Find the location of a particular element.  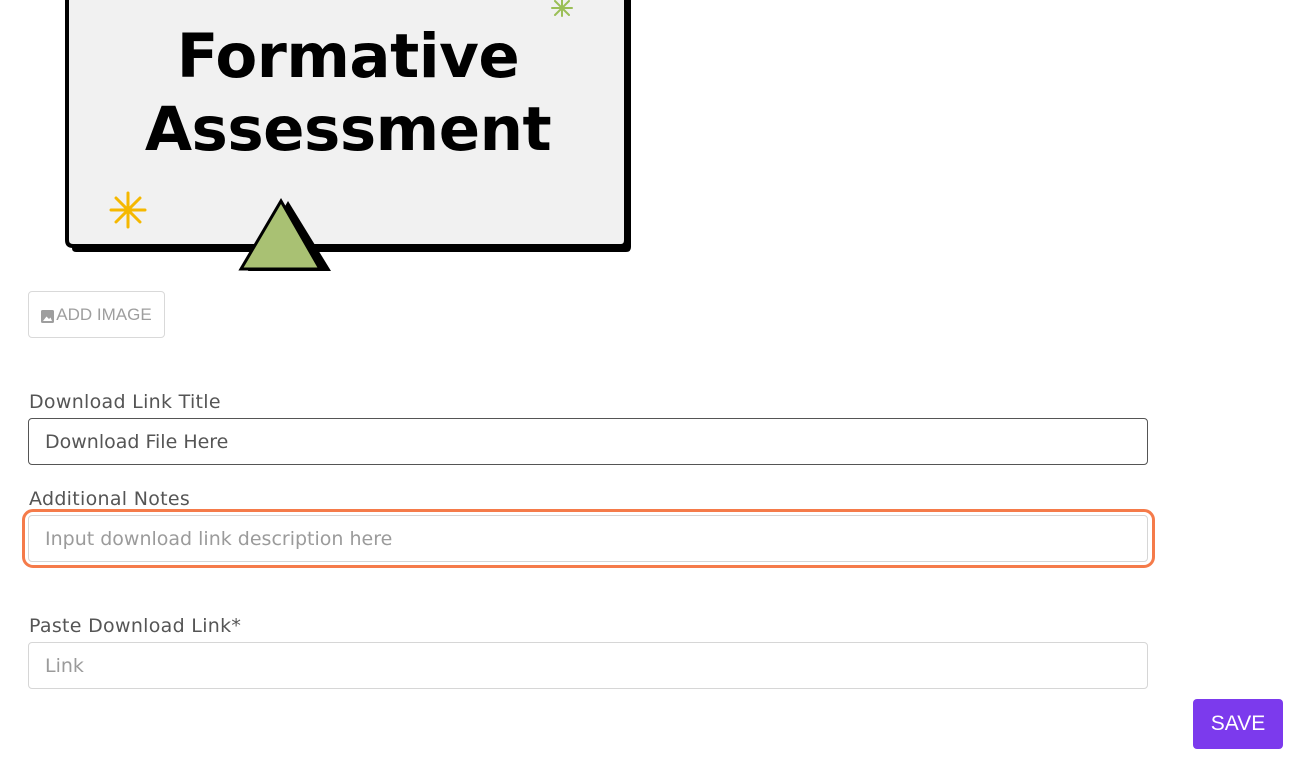

download-link-label: Paste Download Link* is located at coordinates (135, 626).